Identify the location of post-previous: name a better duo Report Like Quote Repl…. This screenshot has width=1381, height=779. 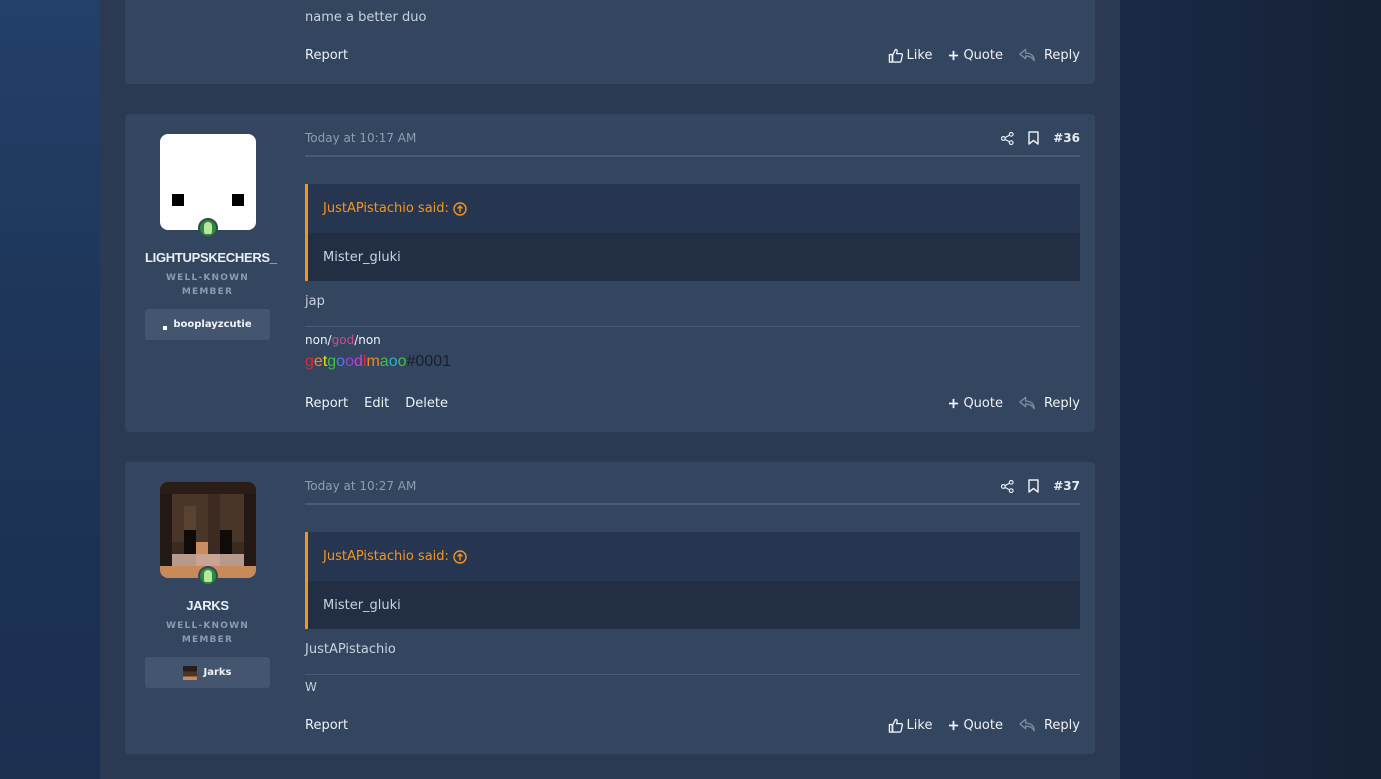
(610, 42).